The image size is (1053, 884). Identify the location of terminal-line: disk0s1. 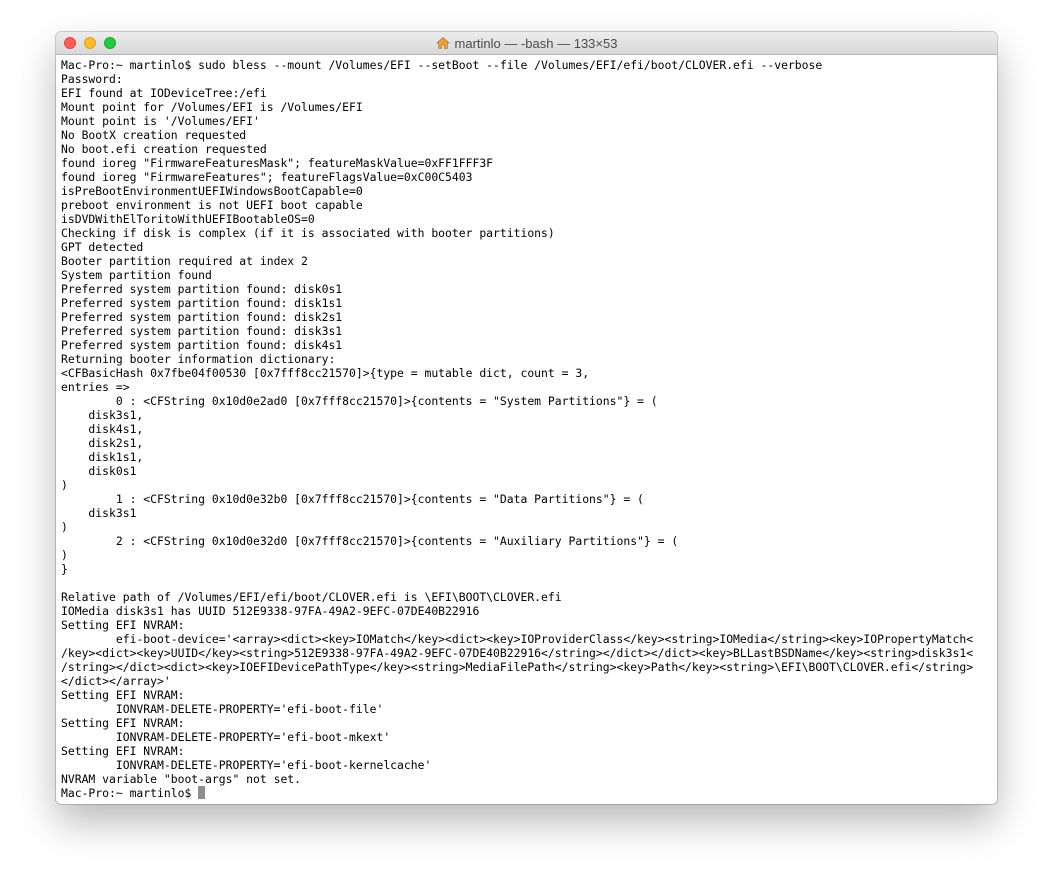
(99, 471).